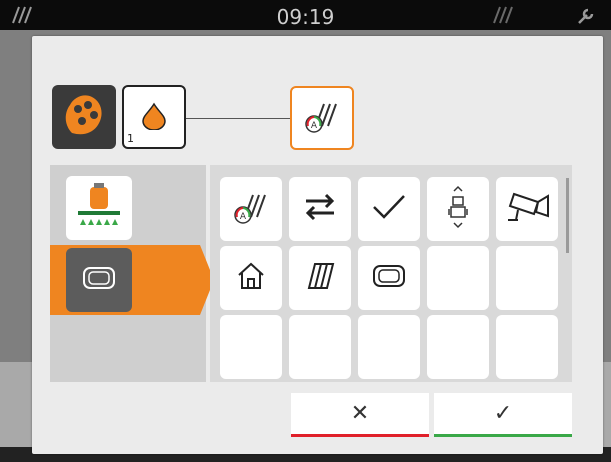  I want to click on grid-cell-field-lines, so click(320, 278).